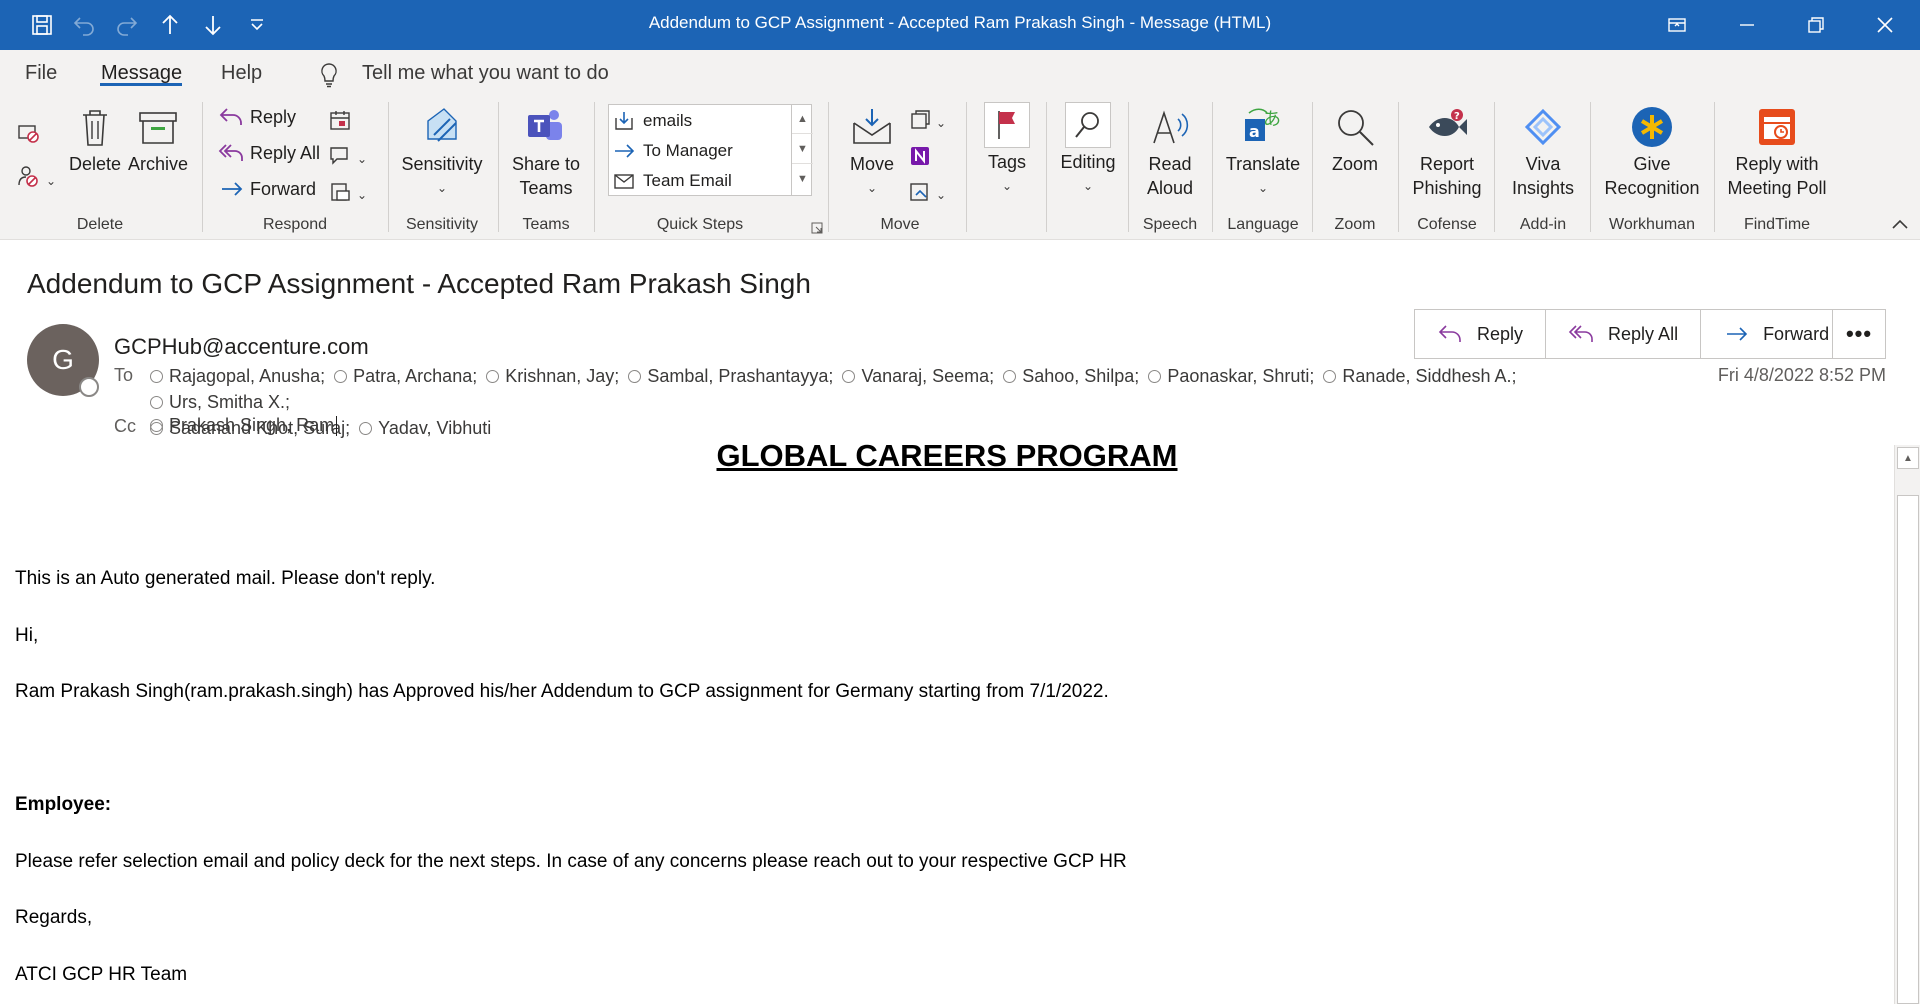 This screenshot has height=1004, width=1920. Describe the element at coordinates (340, 120) in the screenshot. I see `meeting-icon` at that location.